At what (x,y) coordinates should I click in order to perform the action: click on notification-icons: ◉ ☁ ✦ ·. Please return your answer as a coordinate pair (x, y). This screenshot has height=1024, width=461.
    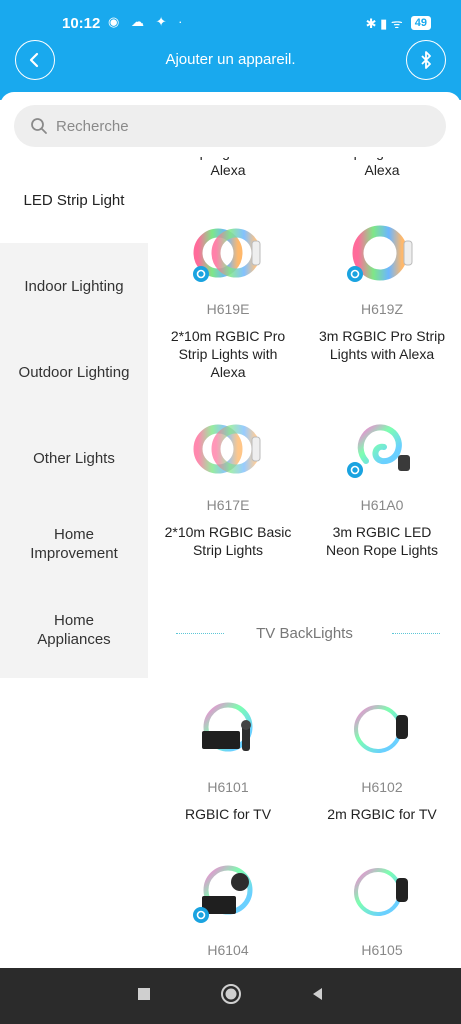
    Looking at the image, I should click on (147, 21).